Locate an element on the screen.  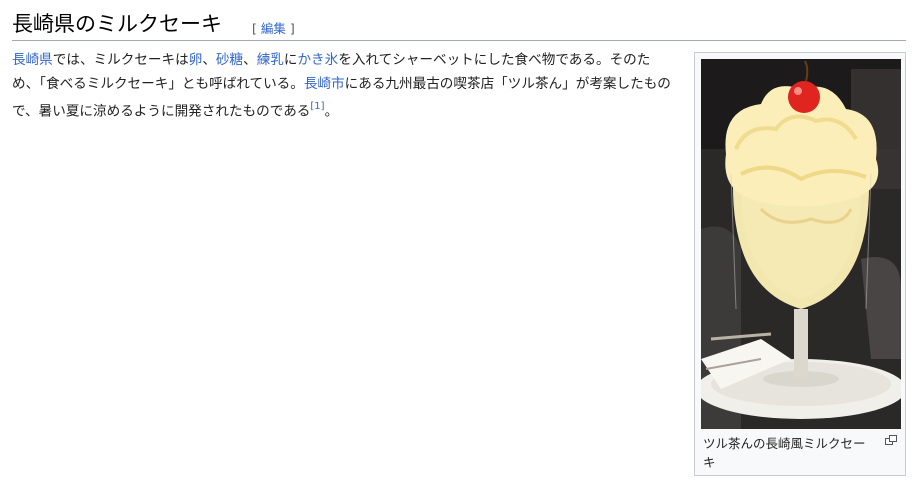
edit-link: 編集 is located at coordinates (273, 28).